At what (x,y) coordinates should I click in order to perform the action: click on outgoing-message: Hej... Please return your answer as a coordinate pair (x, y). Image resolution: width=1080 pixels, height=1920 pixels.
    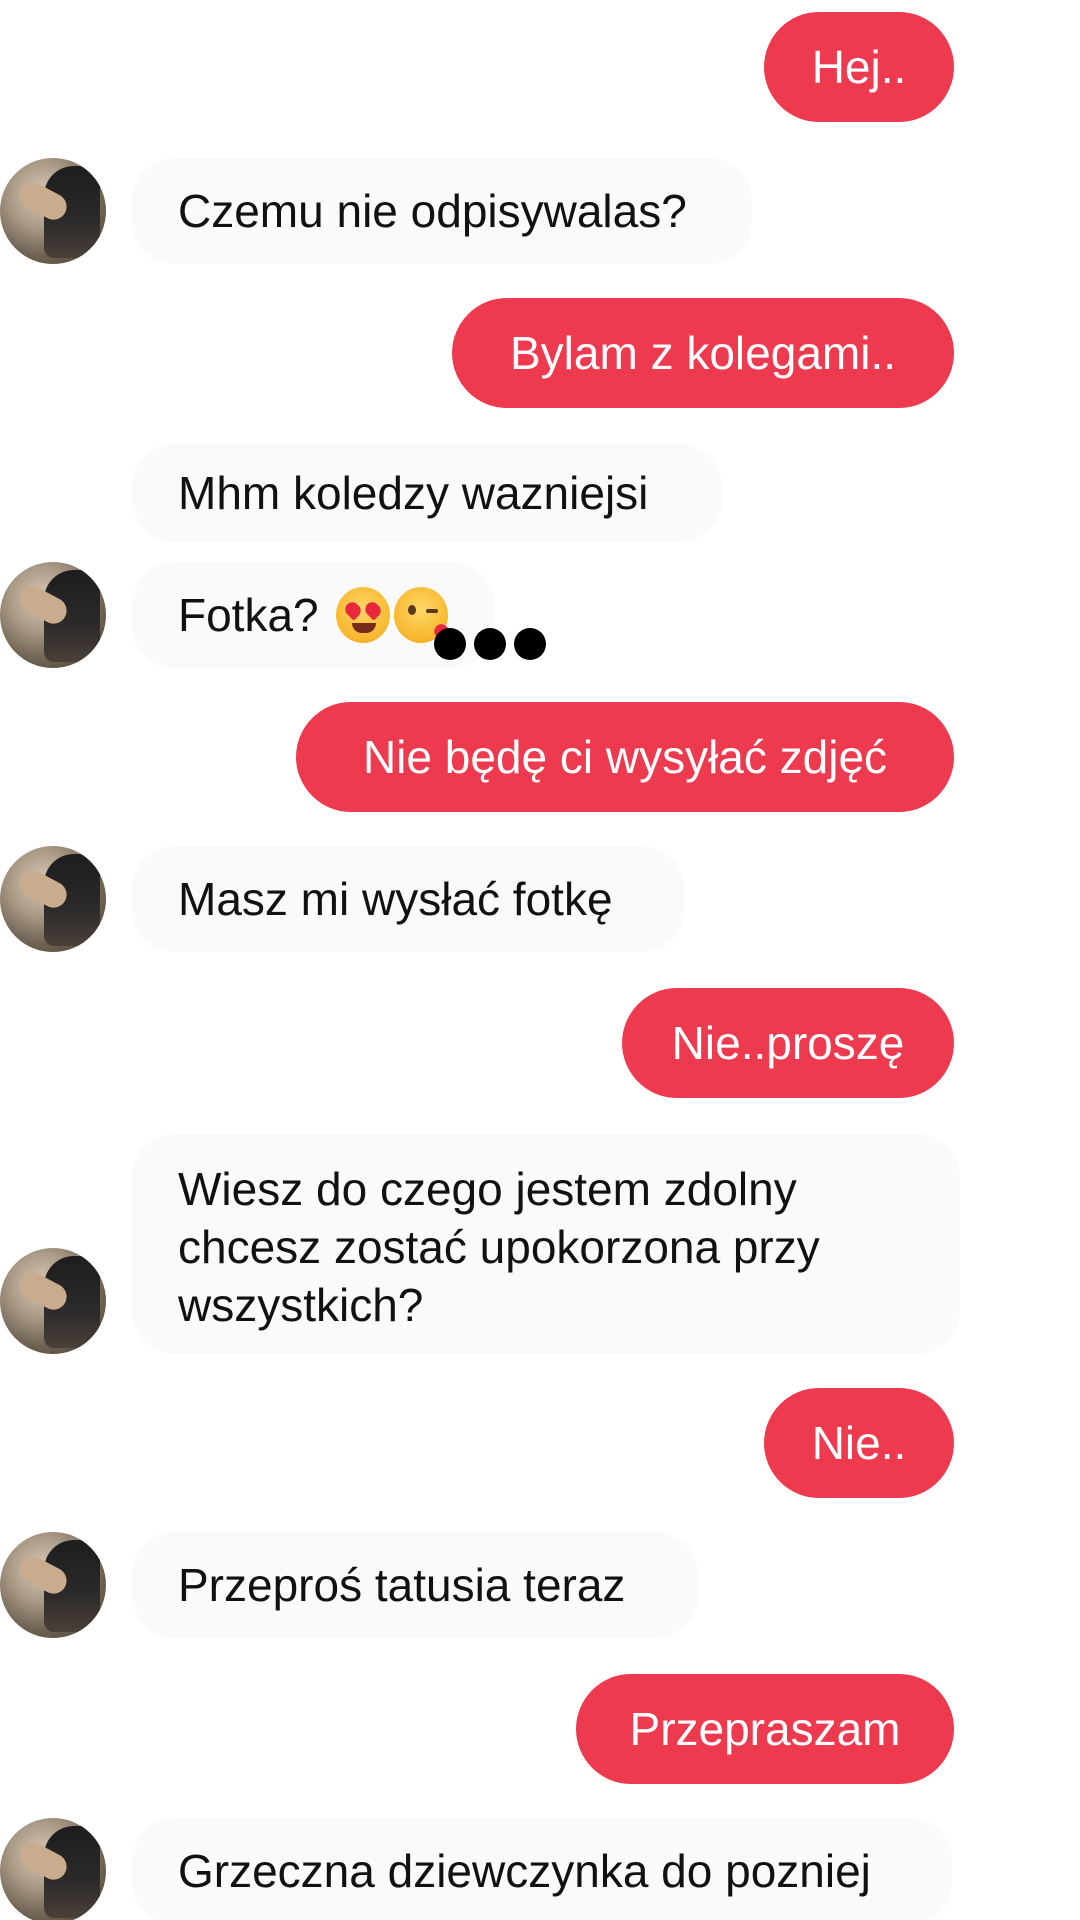
    Looking at the image, I should click on (859, 67).